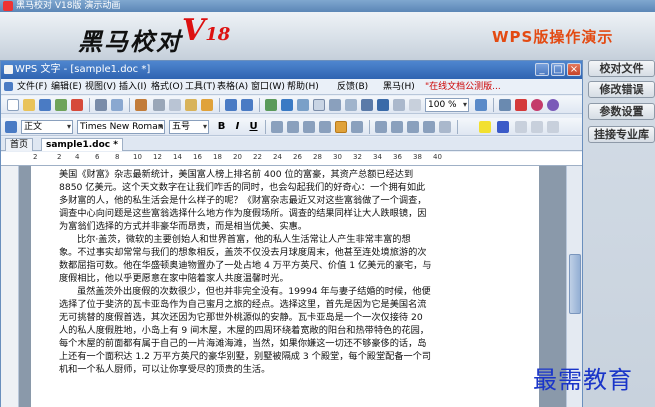  Describe the element at coordinates (237, 127) in the screenshot. I see `italic-button: I` at that location.